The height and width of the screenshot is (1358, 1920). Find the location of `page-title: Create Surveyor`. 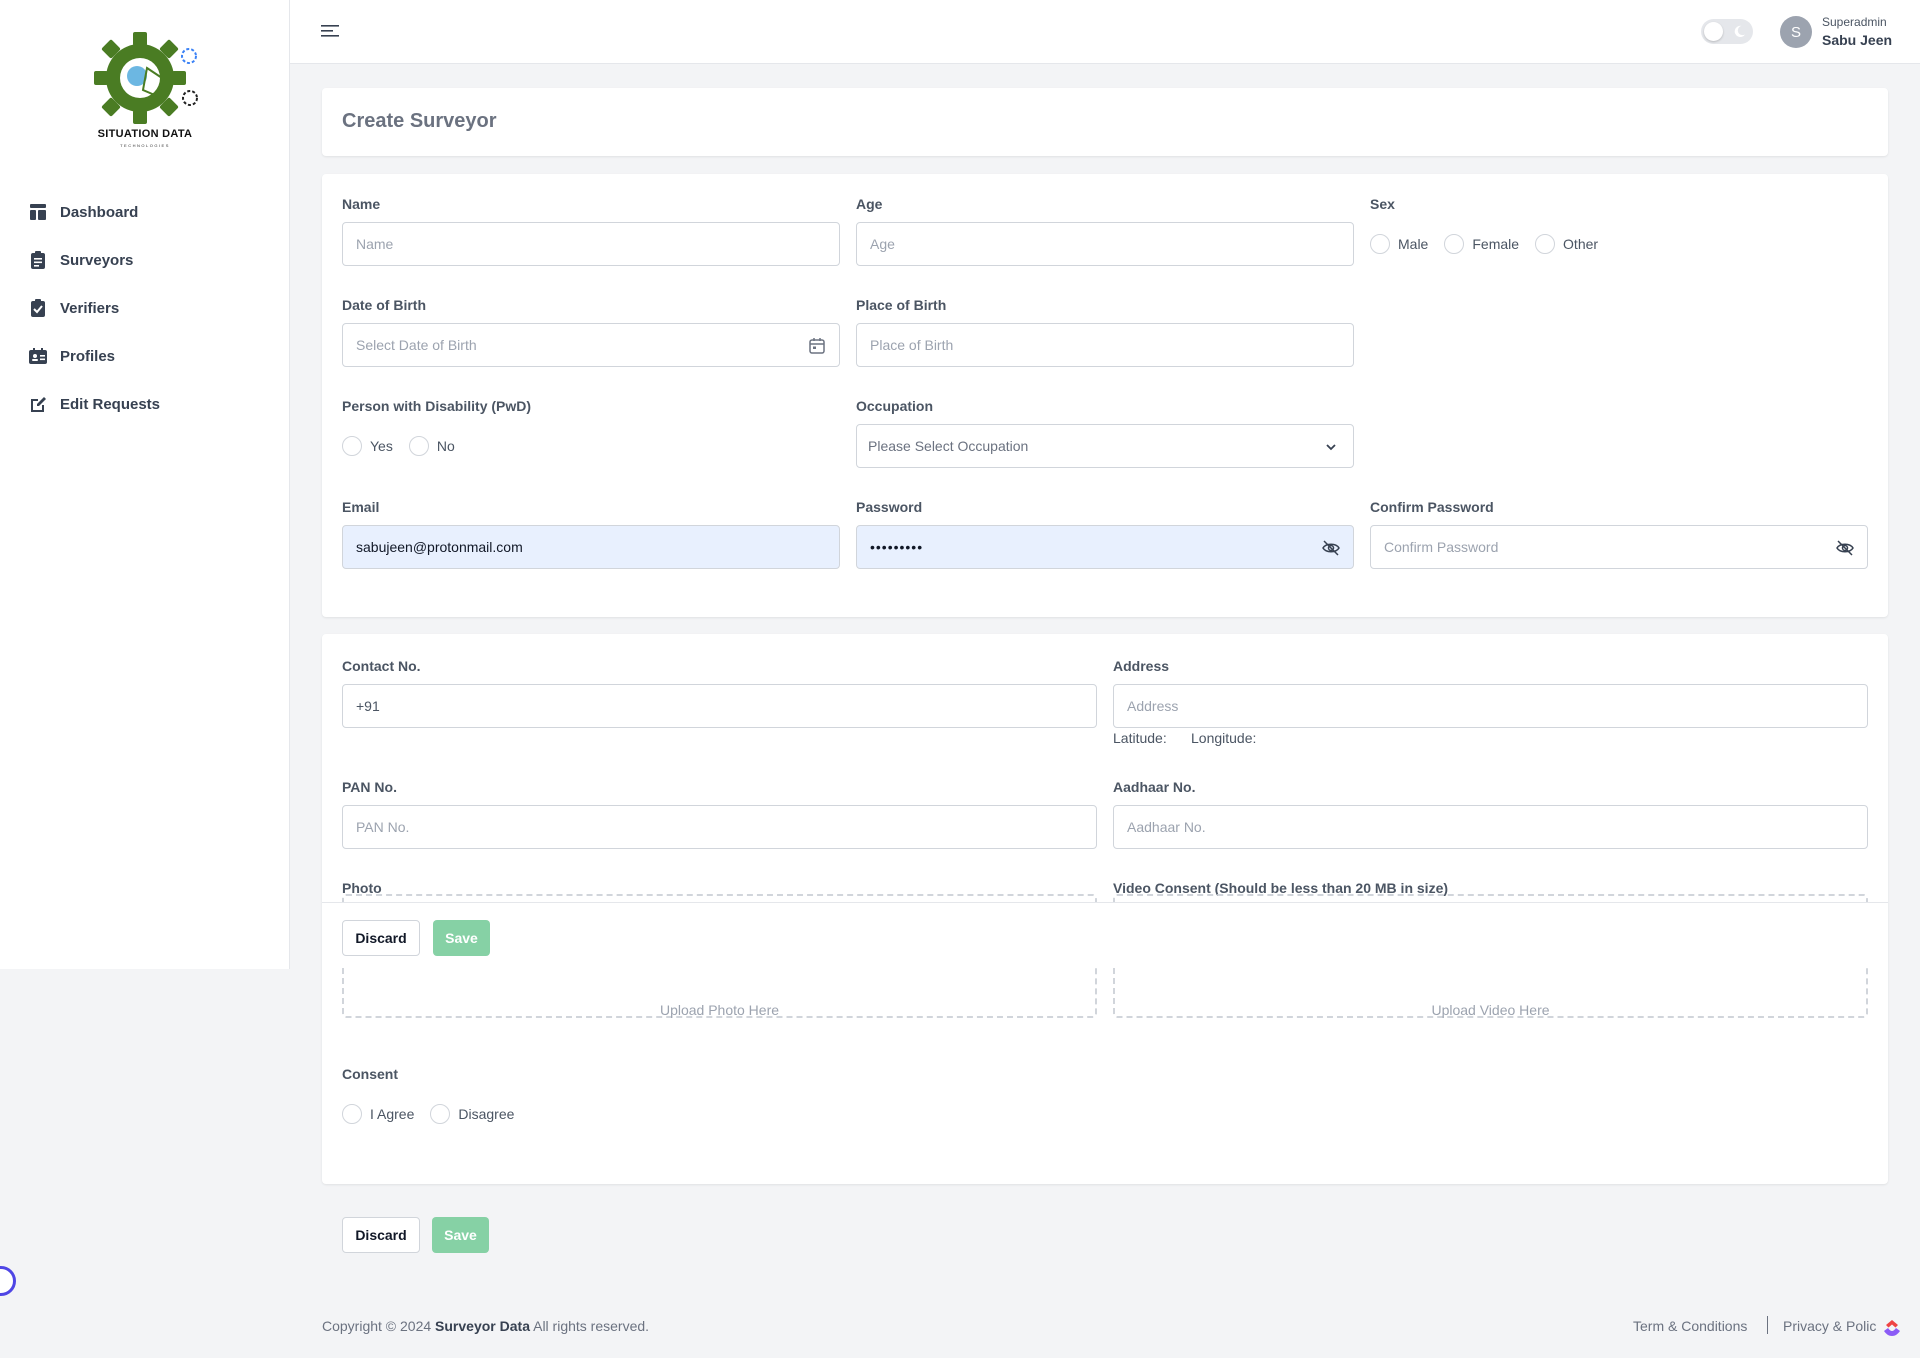

page-title: Create Surveyor is located at coordinates (419, 121).